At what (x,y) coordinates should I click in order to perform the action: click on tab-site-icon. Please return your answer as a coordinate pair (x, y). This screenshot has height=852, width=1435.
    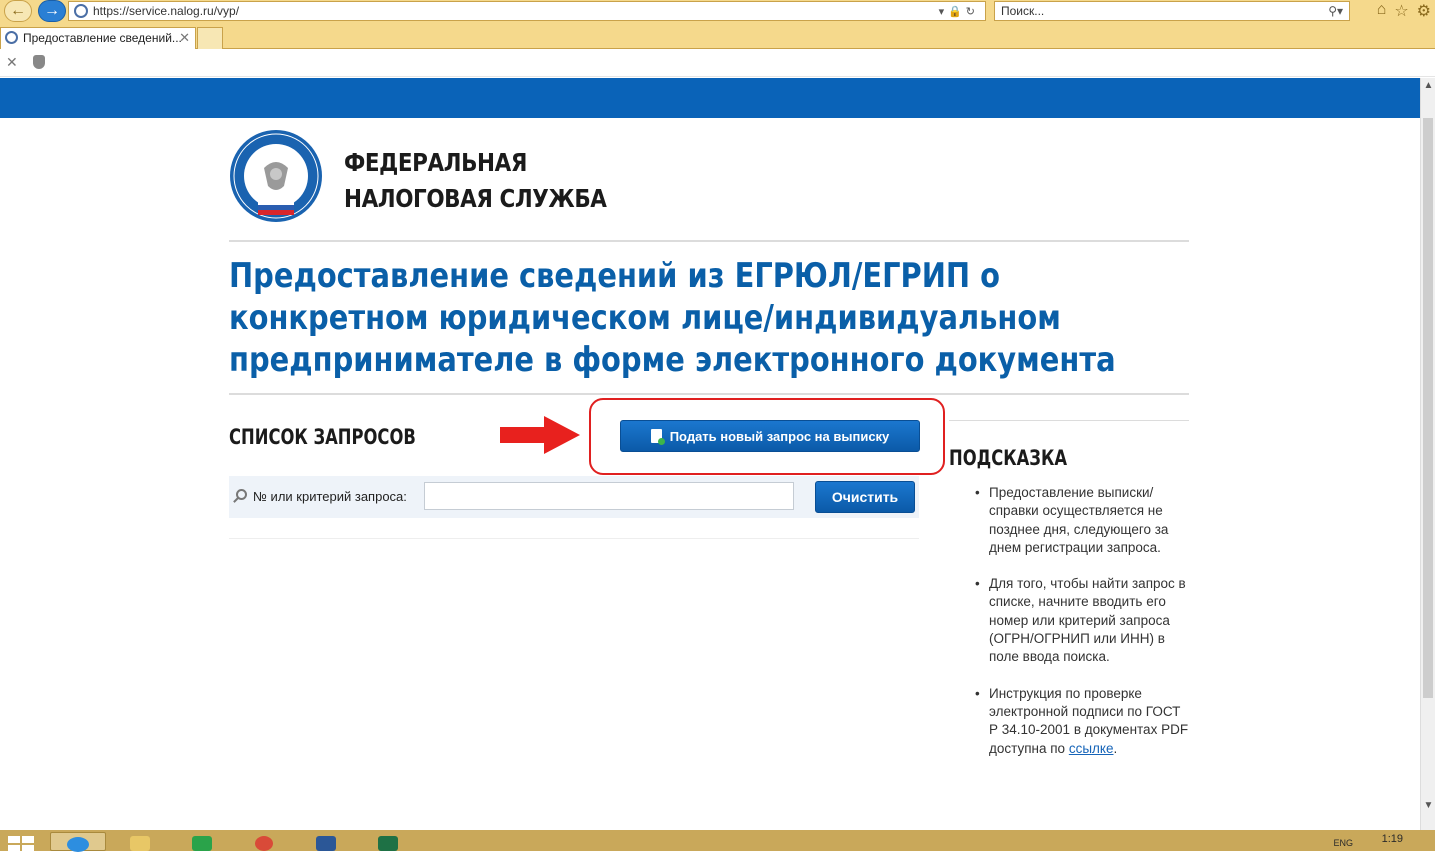
    Looking at the image, I should click on (11, 37).